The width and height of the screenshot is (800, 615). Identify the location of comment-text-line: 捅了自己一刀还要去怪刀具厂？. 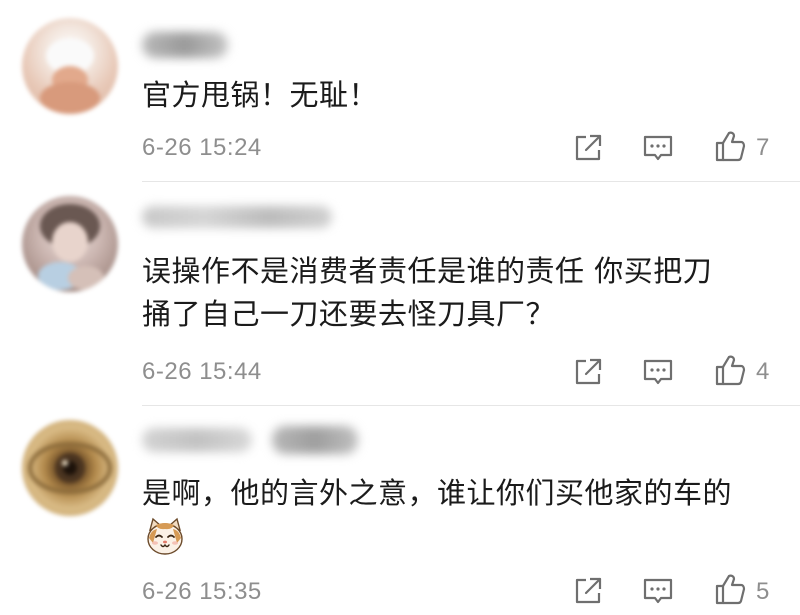
(349, 314).